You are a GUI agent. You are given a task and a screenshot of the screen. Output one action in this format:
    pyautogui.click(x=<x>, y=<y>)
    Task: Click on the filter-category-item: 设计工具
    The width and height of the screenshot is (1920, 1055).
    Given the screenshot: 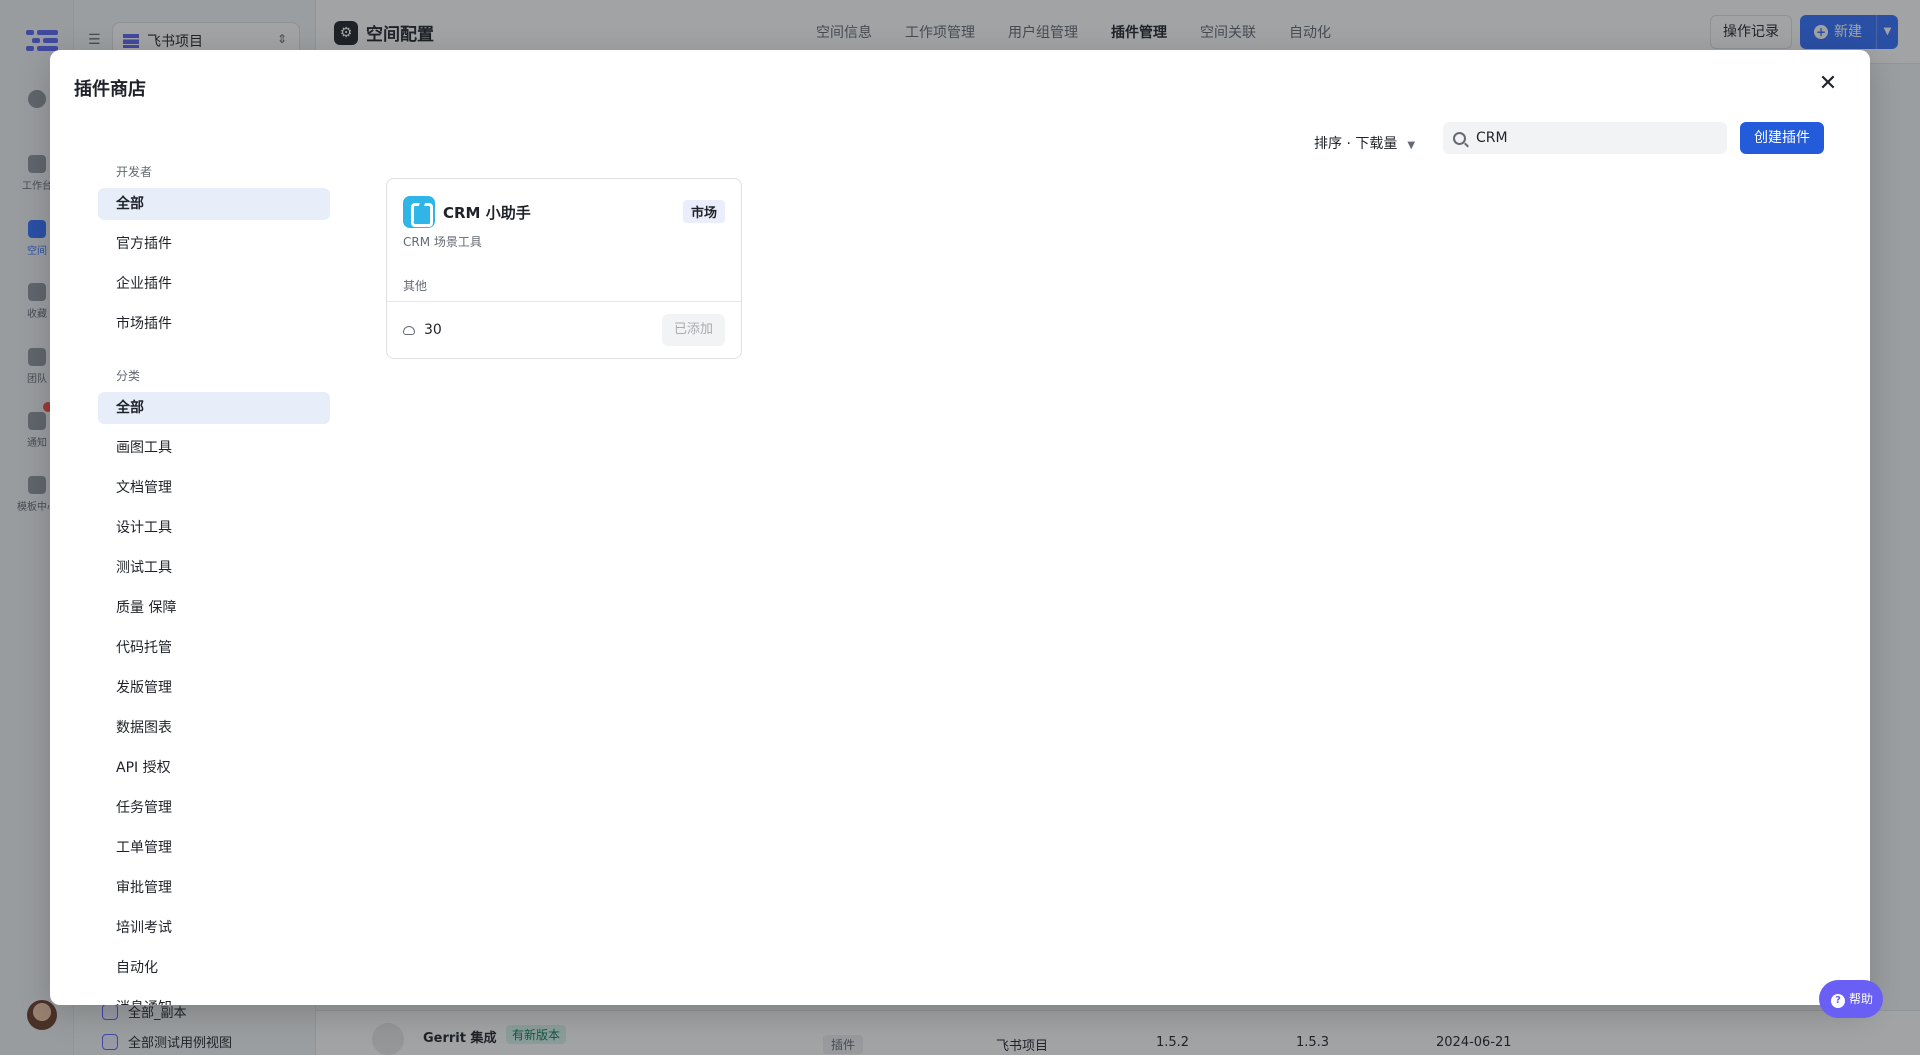 What is the action you would take?
    pyautogui.click(x=214, y=528)
    